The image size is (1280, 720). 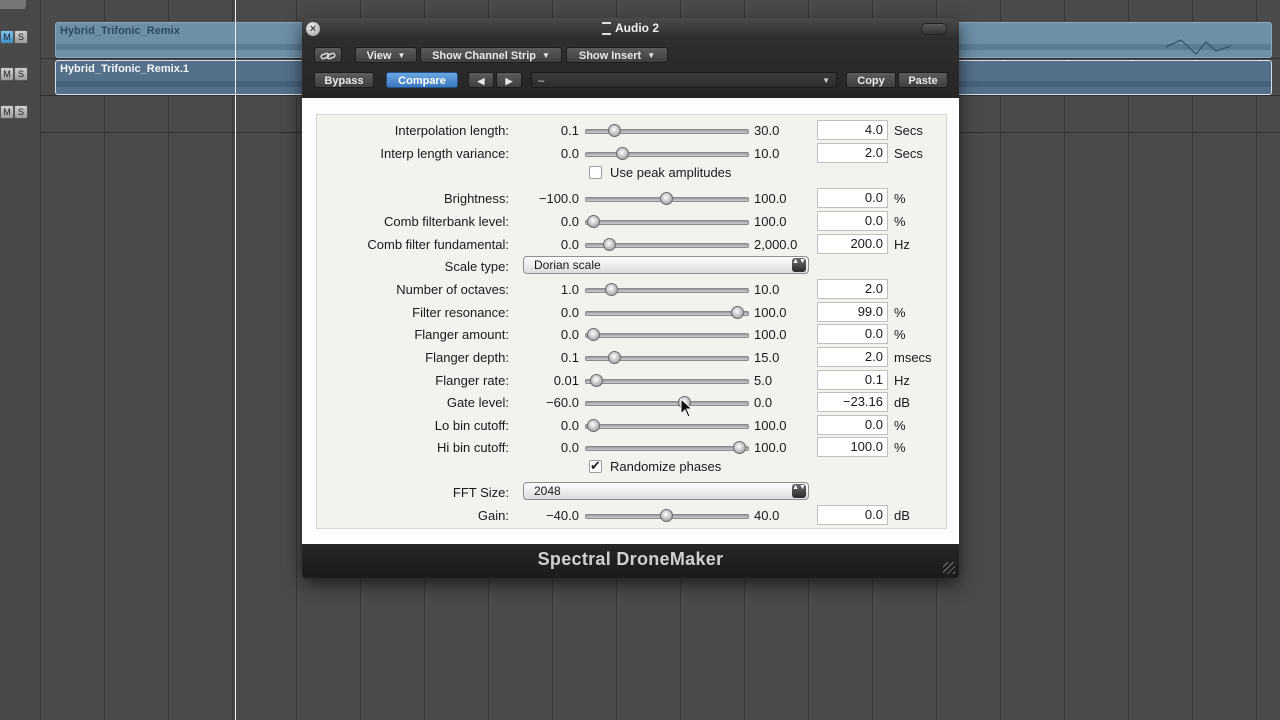 I want to click on param-scale-type: Scale type: Dorian scale ▲▼, so click(x=631, y=266).